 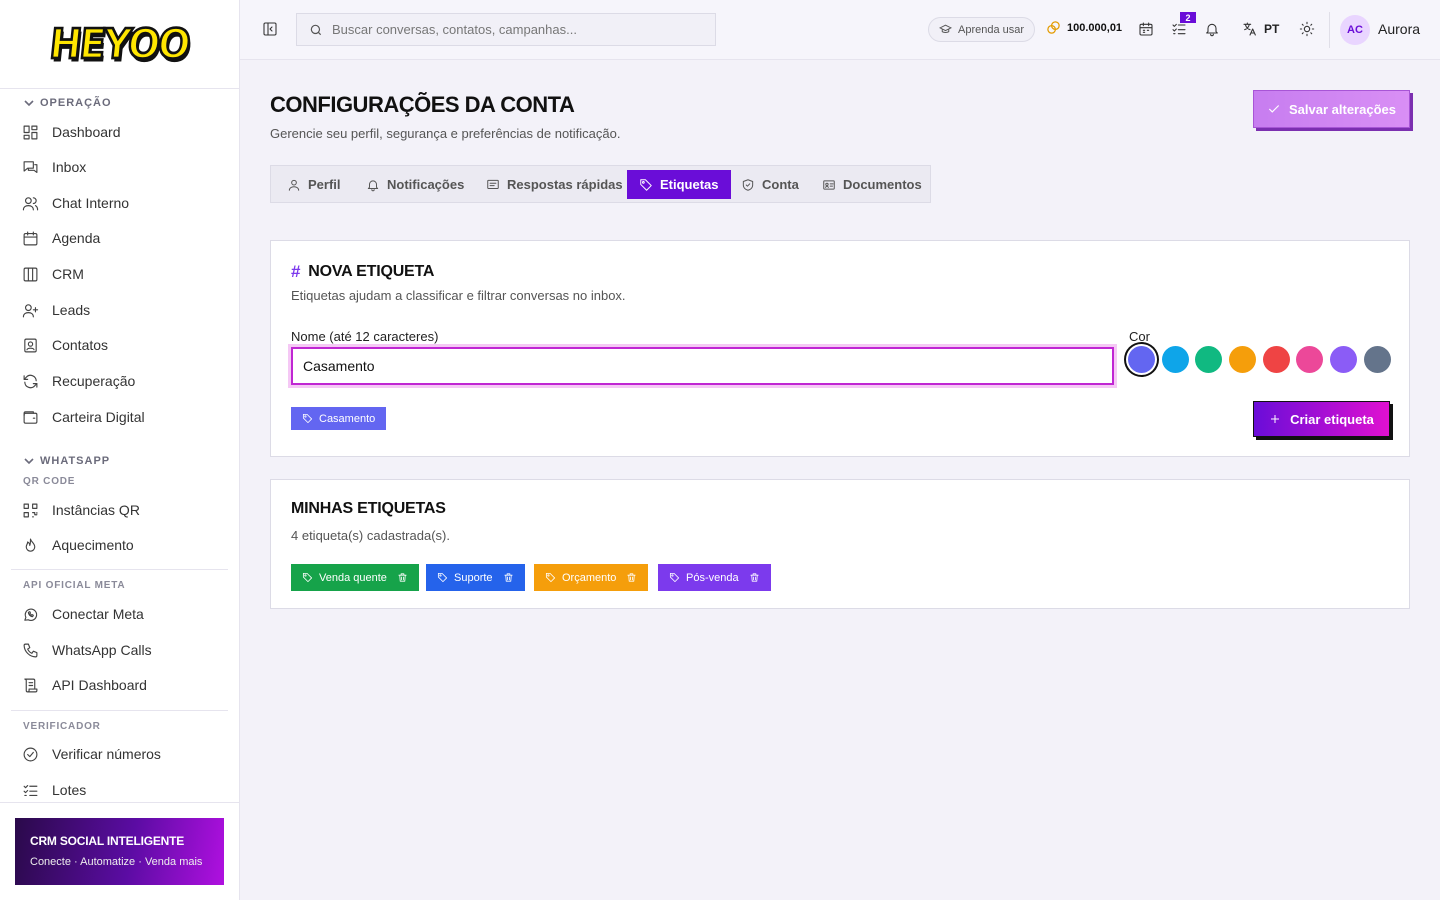 I want to click on username: Aurora, so click(x=1399, y=29).